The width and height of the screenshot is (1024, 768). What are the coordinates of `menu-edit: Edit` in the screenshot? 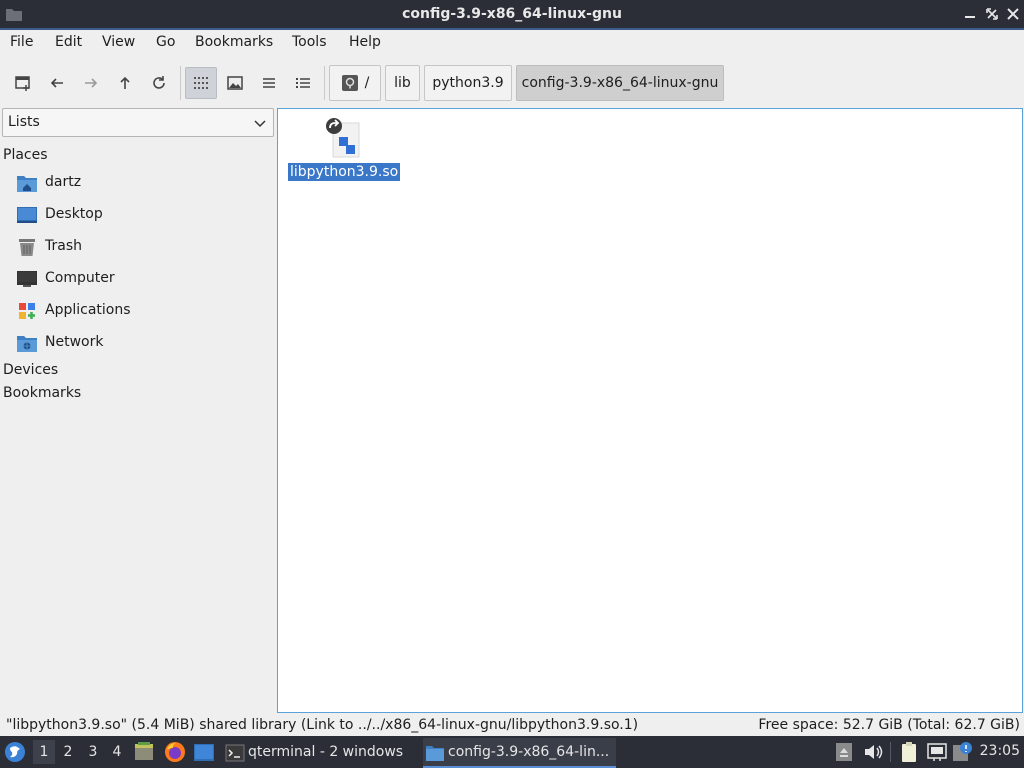 It's located at (68, 42).